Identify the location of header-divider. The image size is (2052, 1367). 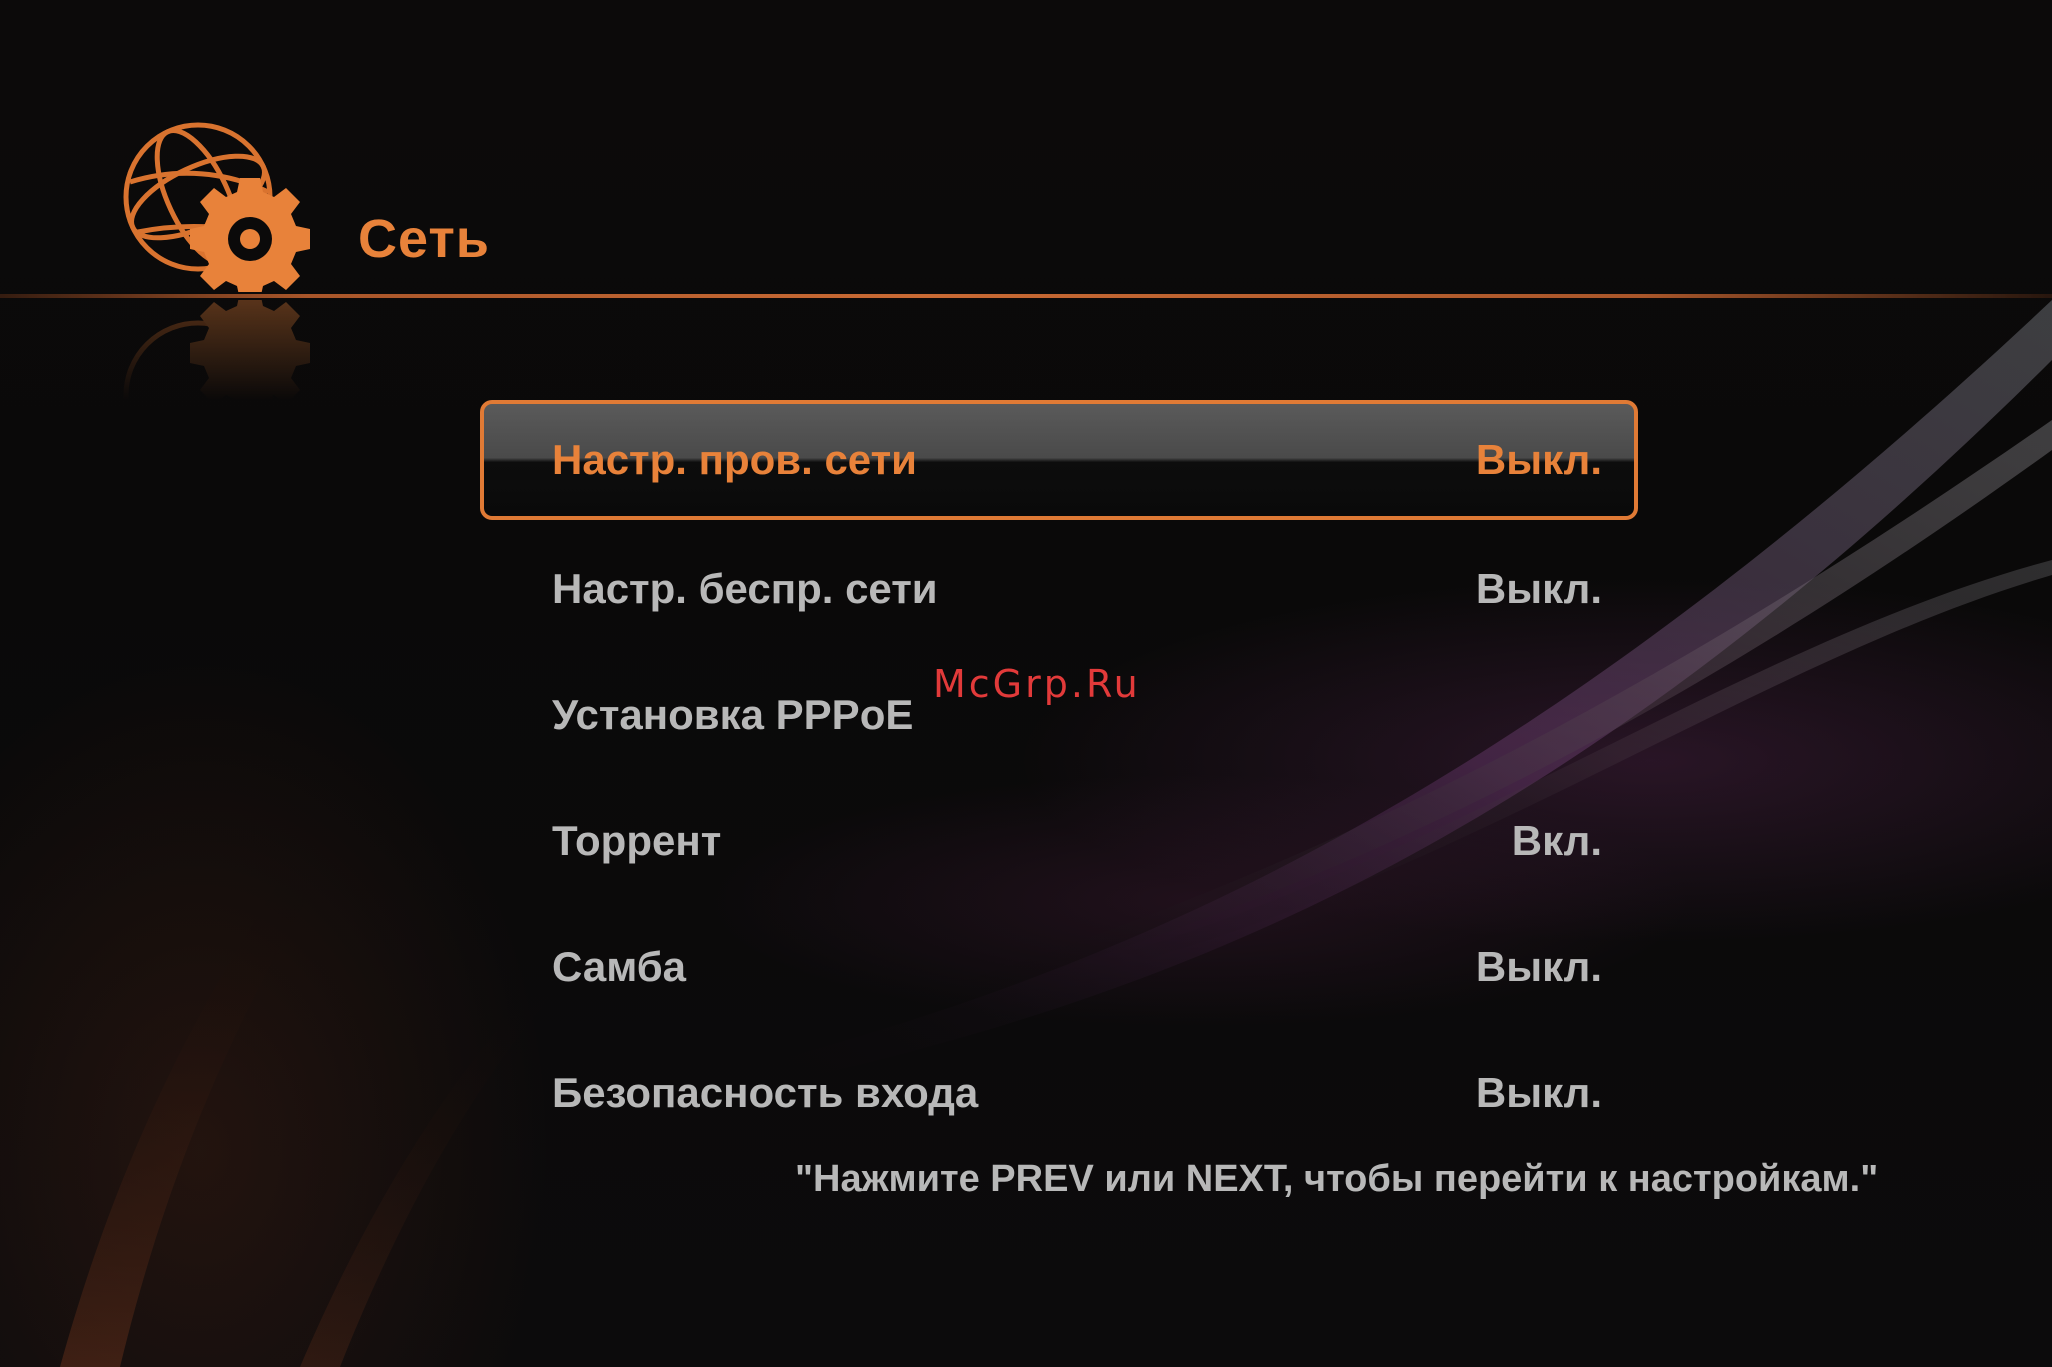
(1026, 296).